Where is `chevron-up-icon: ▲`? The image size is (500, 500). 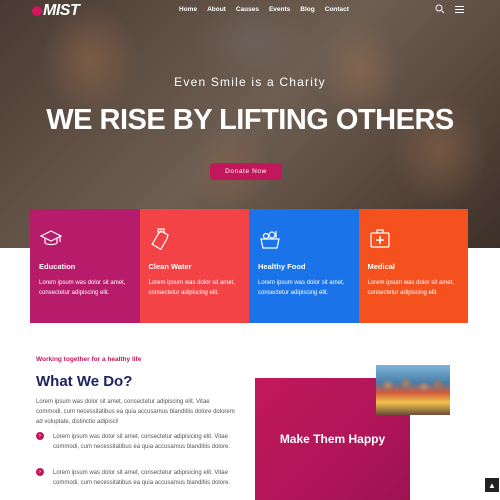
chevron-up-icon: ▲ is located at coordinates (492, 485).